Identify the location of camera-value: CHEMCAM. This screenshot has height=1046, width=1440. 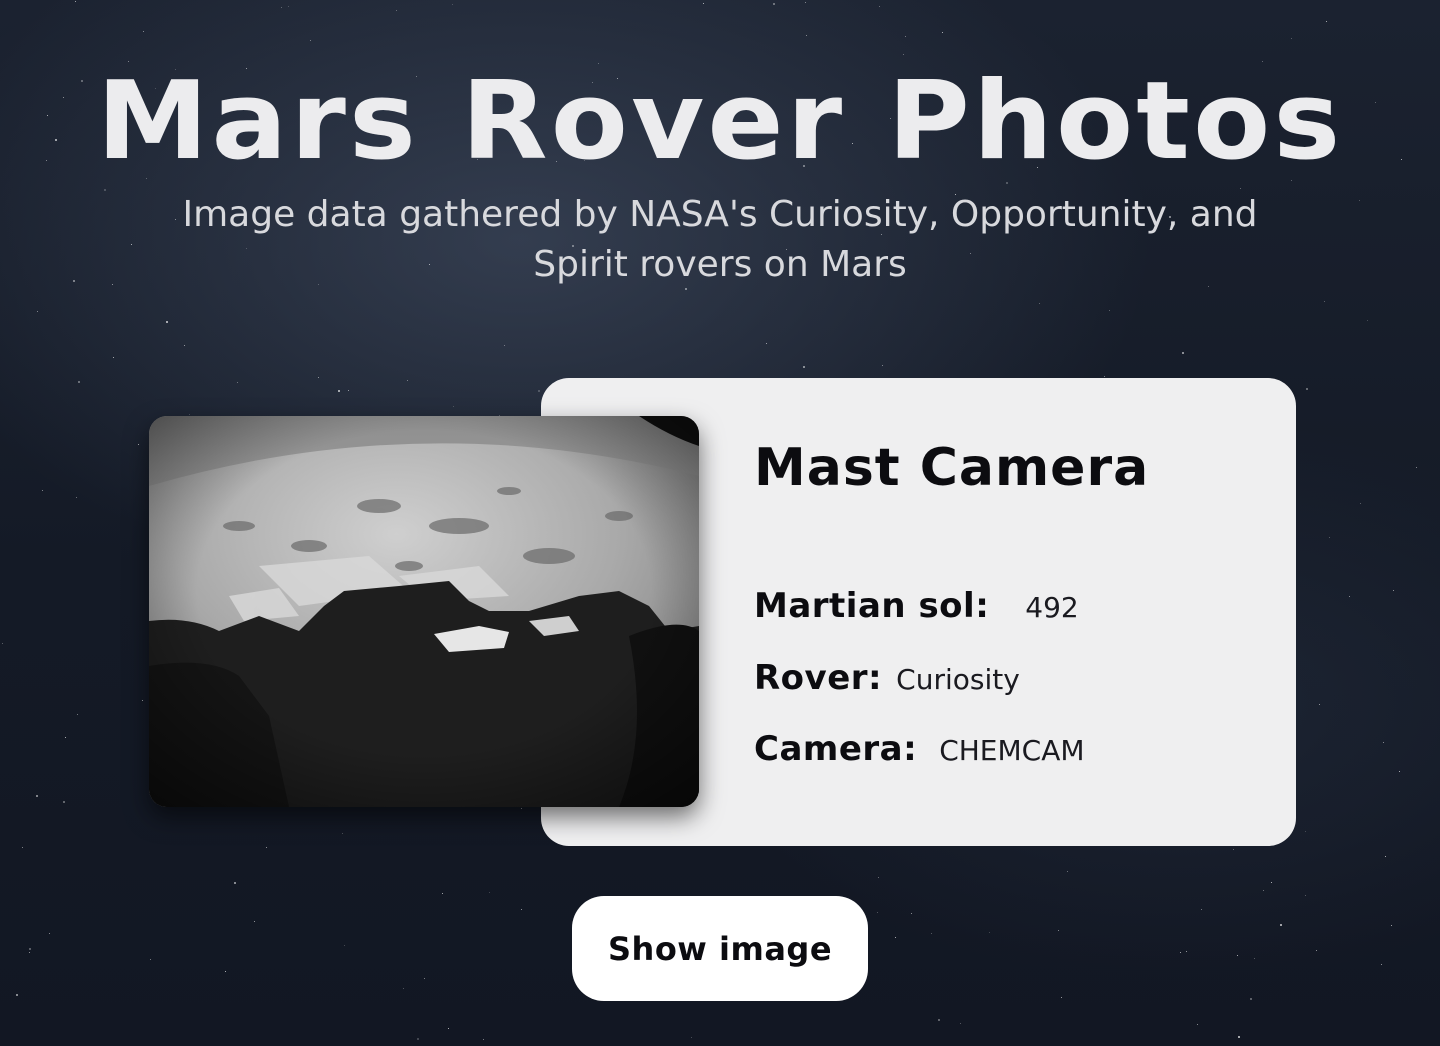
(1012, 750).